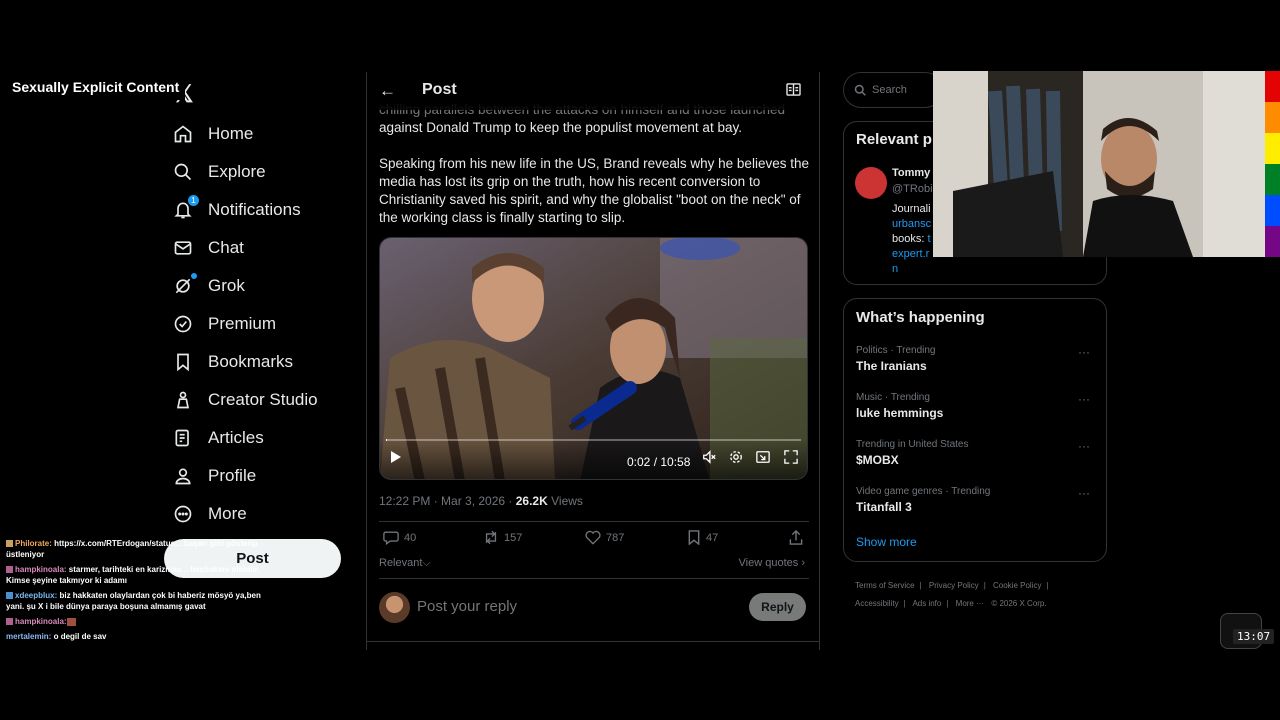 This screenshot has height=720, width=1280. Describe the element at coordinates (263, 399) in the screenshot. I see `nav-label-creator-studio: Creator Studio` at that location.